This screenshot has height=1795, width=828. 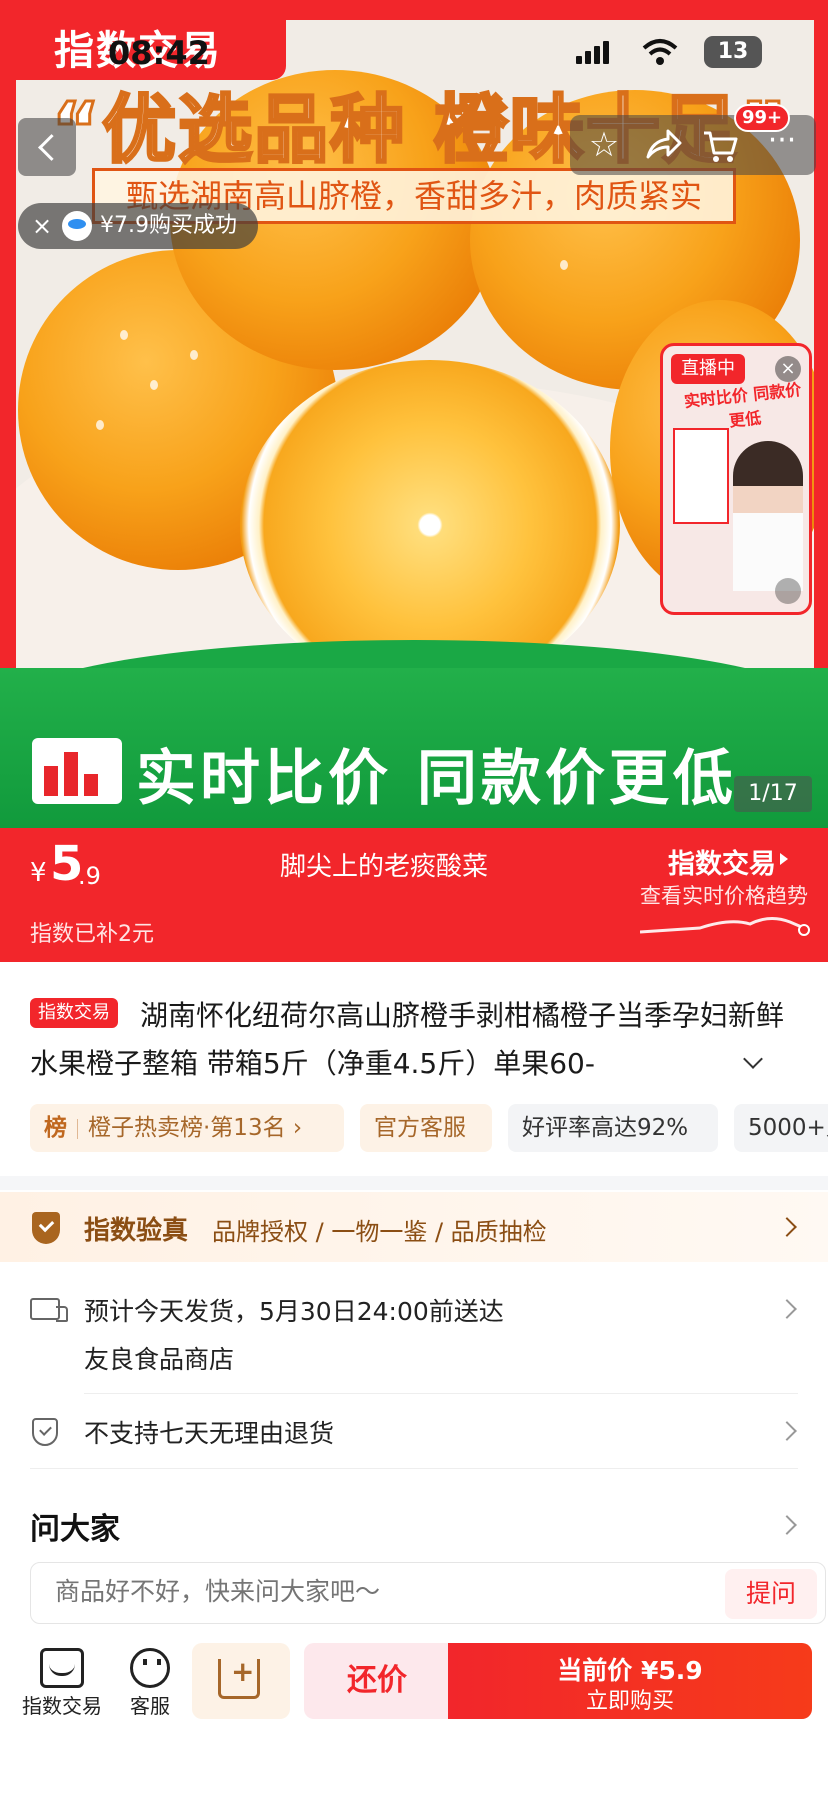 What do you see at coordinates (725, 926) in the screenshot?
I see `trend-wave-icon` at bounding box center [725, 926].